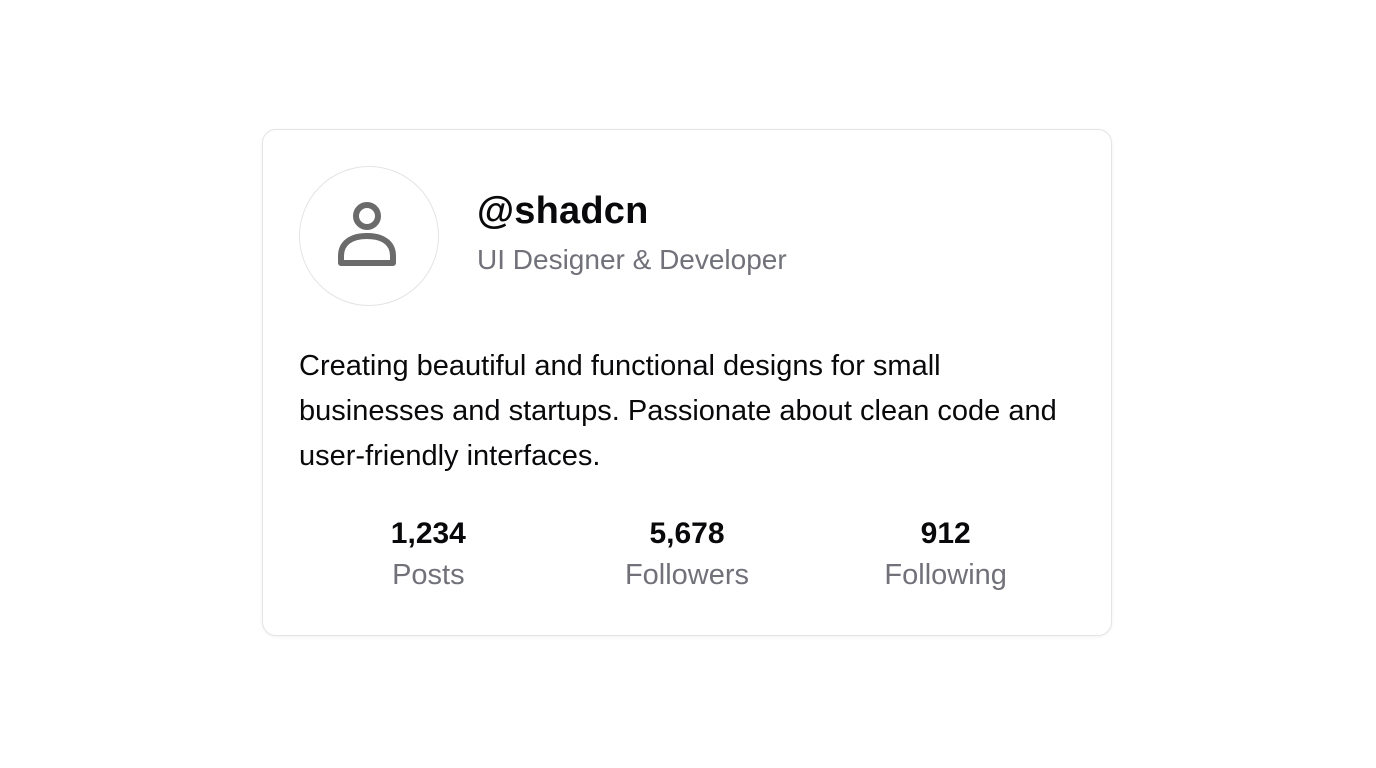 Image resolution: width=1376 pixels, height=768 pixels. I want to click on username: @shadcn, so click(563, 211).